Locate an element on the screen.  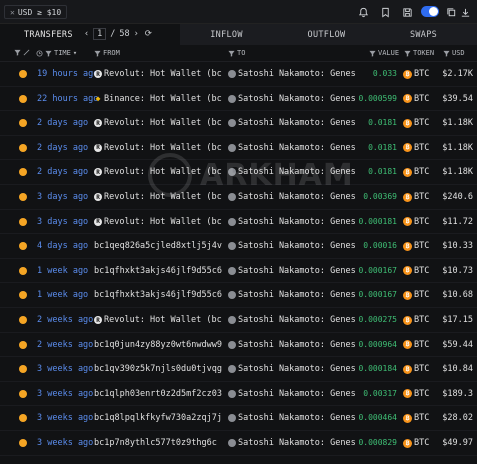
to-column-header: TO is located at coordinates (236, 53).